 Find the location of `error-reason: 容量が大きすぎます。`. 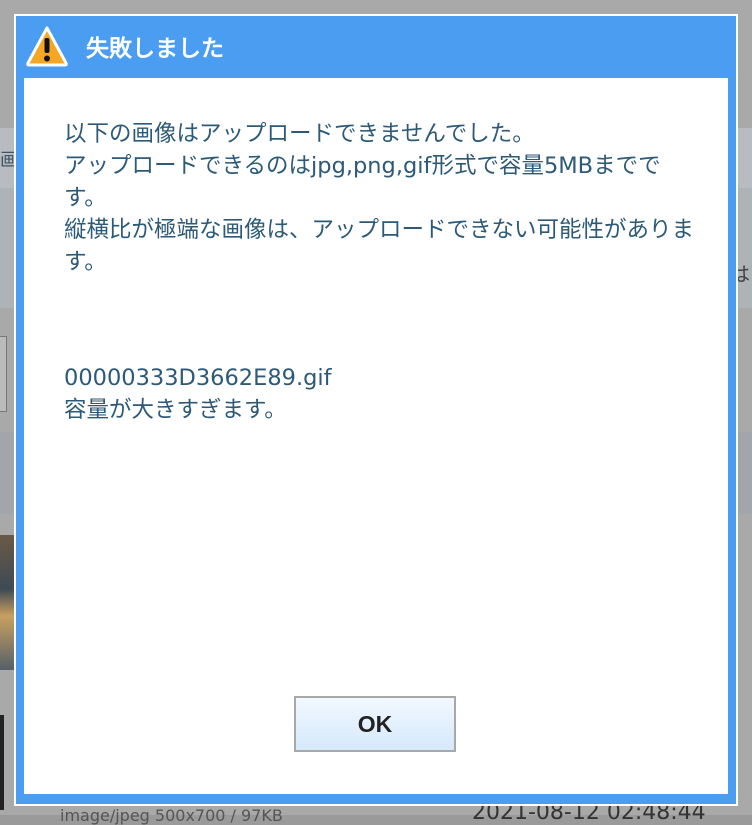

error-reason: 容量が大きすぎます。 is located at coordinates (175, 410).